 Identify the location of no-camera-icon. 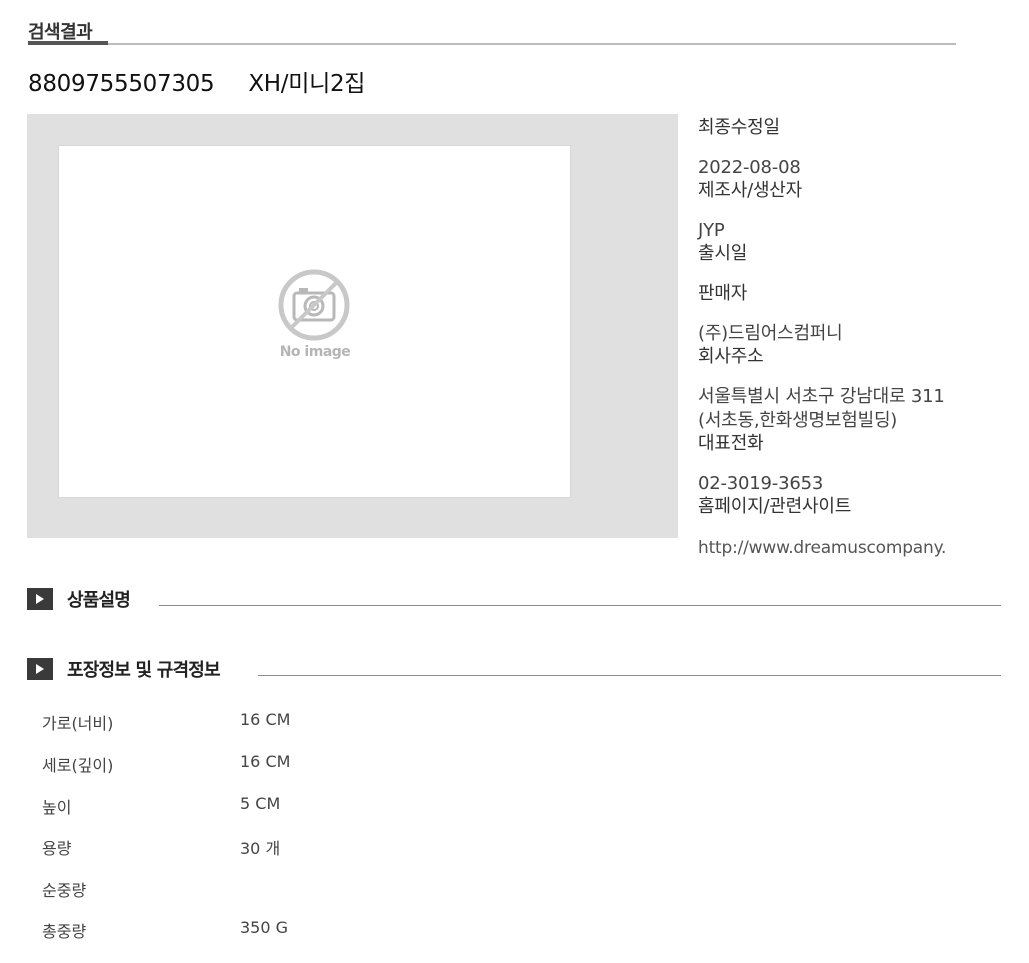
(314, 305).